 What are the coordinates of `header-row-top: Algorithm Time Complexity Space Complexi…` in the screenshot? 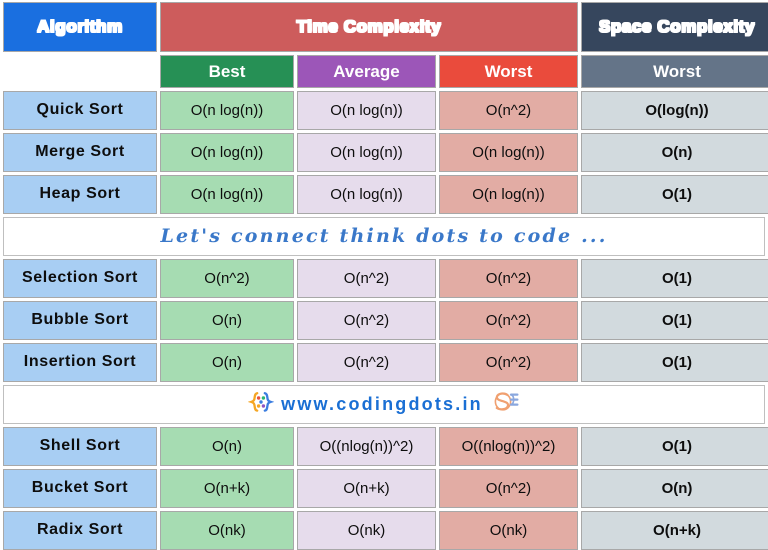 It's located at (384, 28).